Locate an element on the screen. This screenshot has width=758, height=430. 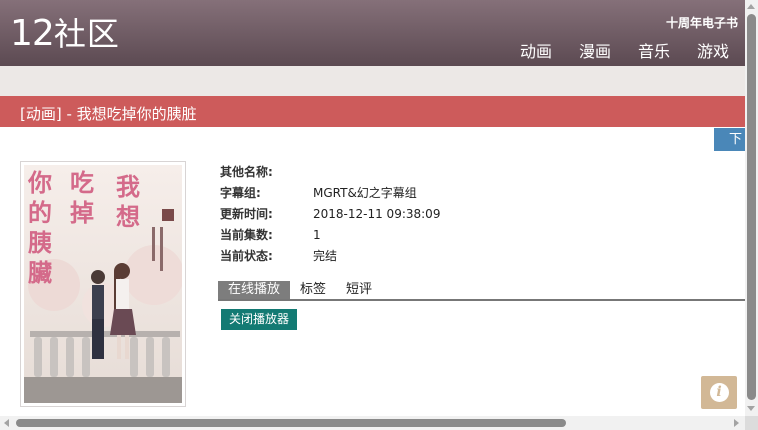
header-band is located at coordinates (372, 81).